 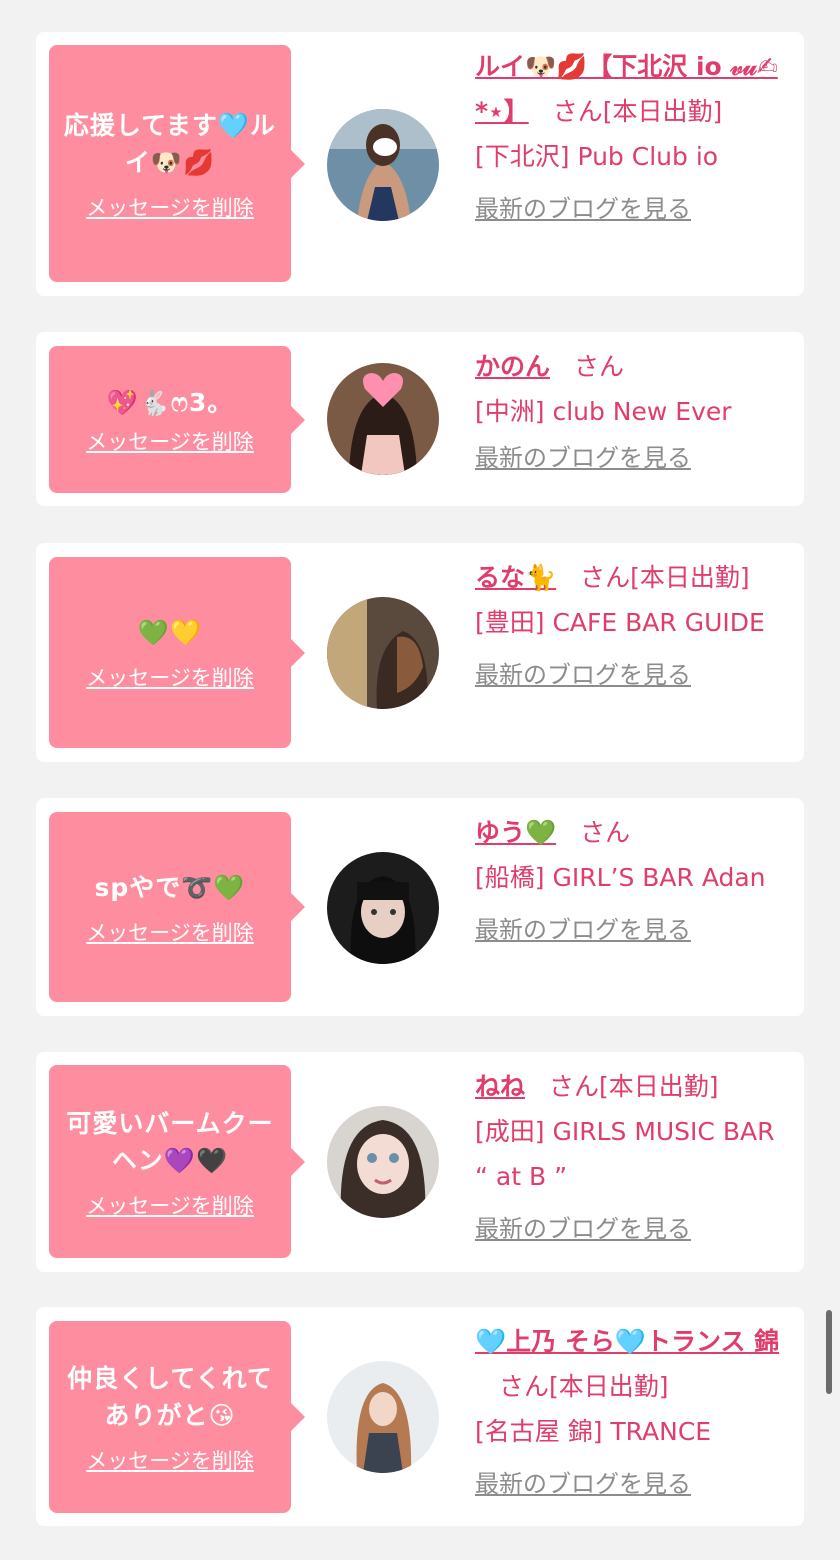 I want to click on message-bubble: 可愛いバームクーヘン💜🖤 メッセージを削除, so click(x=177, y=1161).